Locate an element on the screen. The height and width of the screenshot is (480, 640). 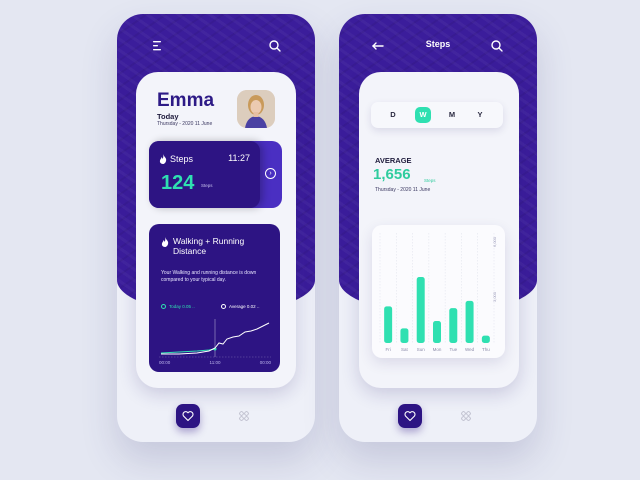
x-tick-label: Mon is located at coordinates (437, 349).